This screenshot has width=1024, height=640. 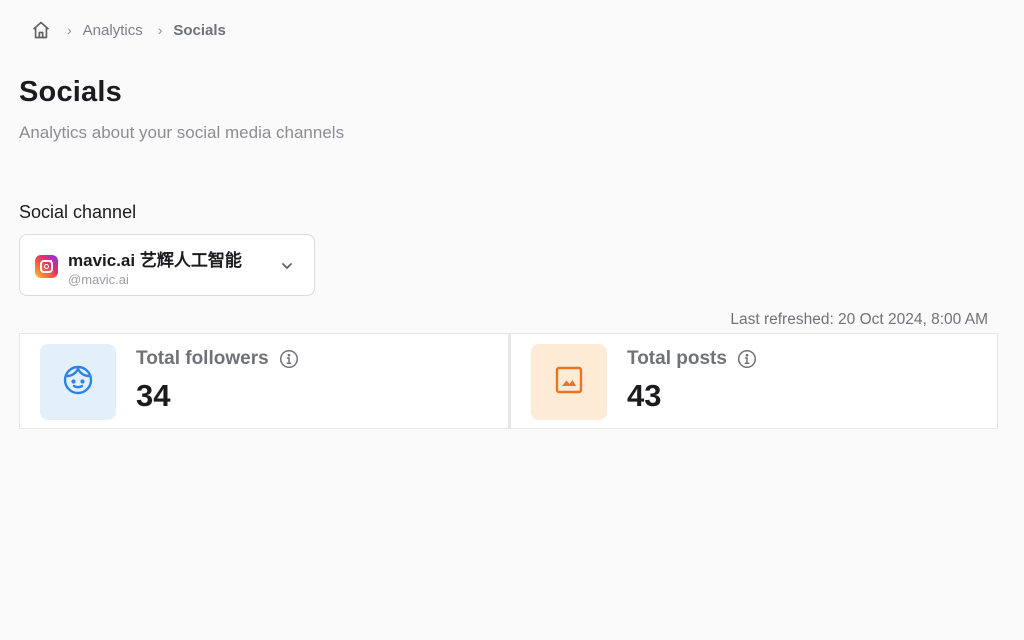 I want to click on breadcrumb-item-analytics: Analytics, so click(x=113, y=30).